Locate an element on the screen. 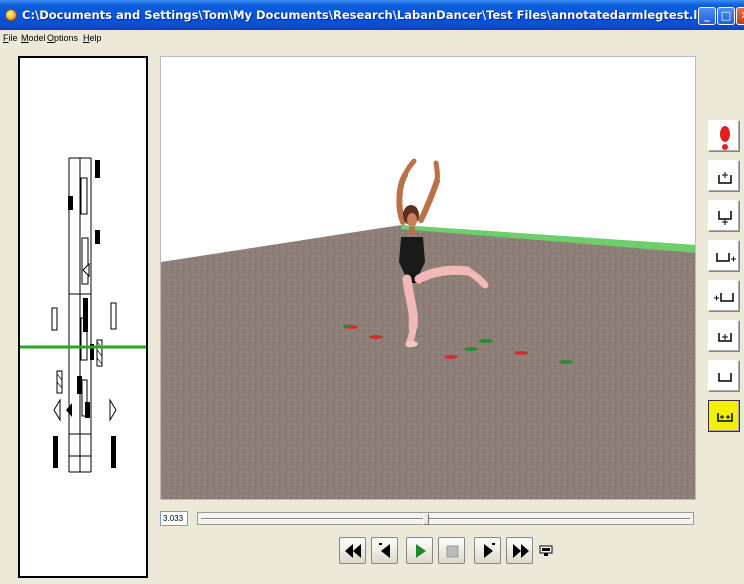 Image resolution: width=744 pixels, height=584 pixels. staff-left-icon is located at coordinates (724, 297).